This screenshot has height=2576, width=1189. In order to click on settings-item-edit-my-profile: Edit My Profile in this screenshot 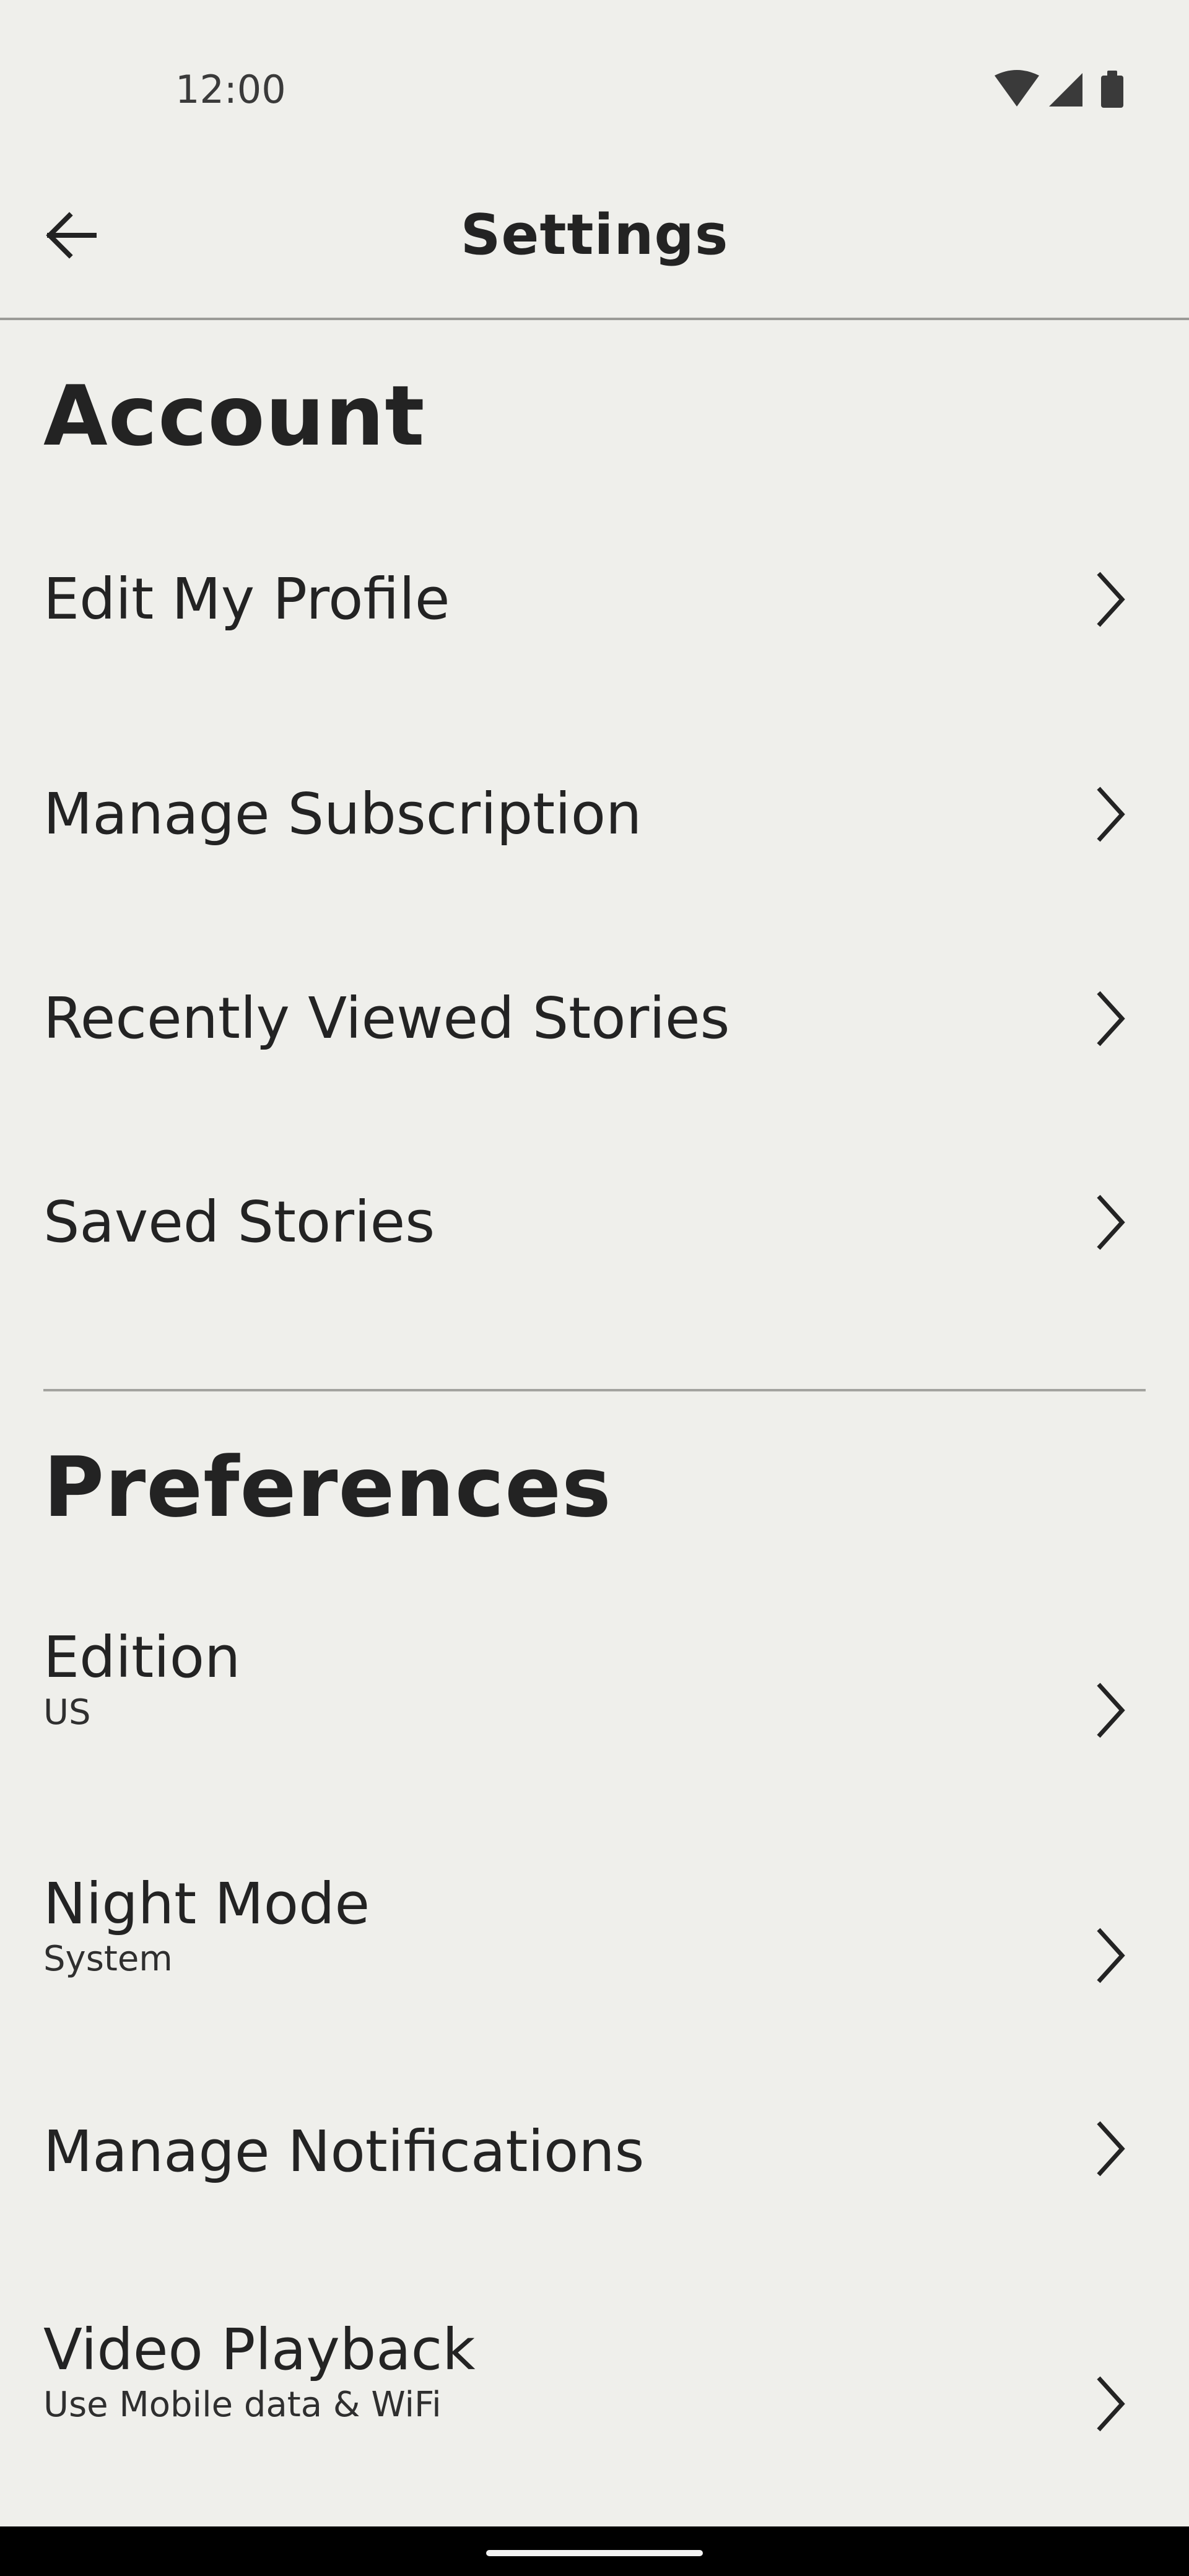, I will do `click(594, 599)`.